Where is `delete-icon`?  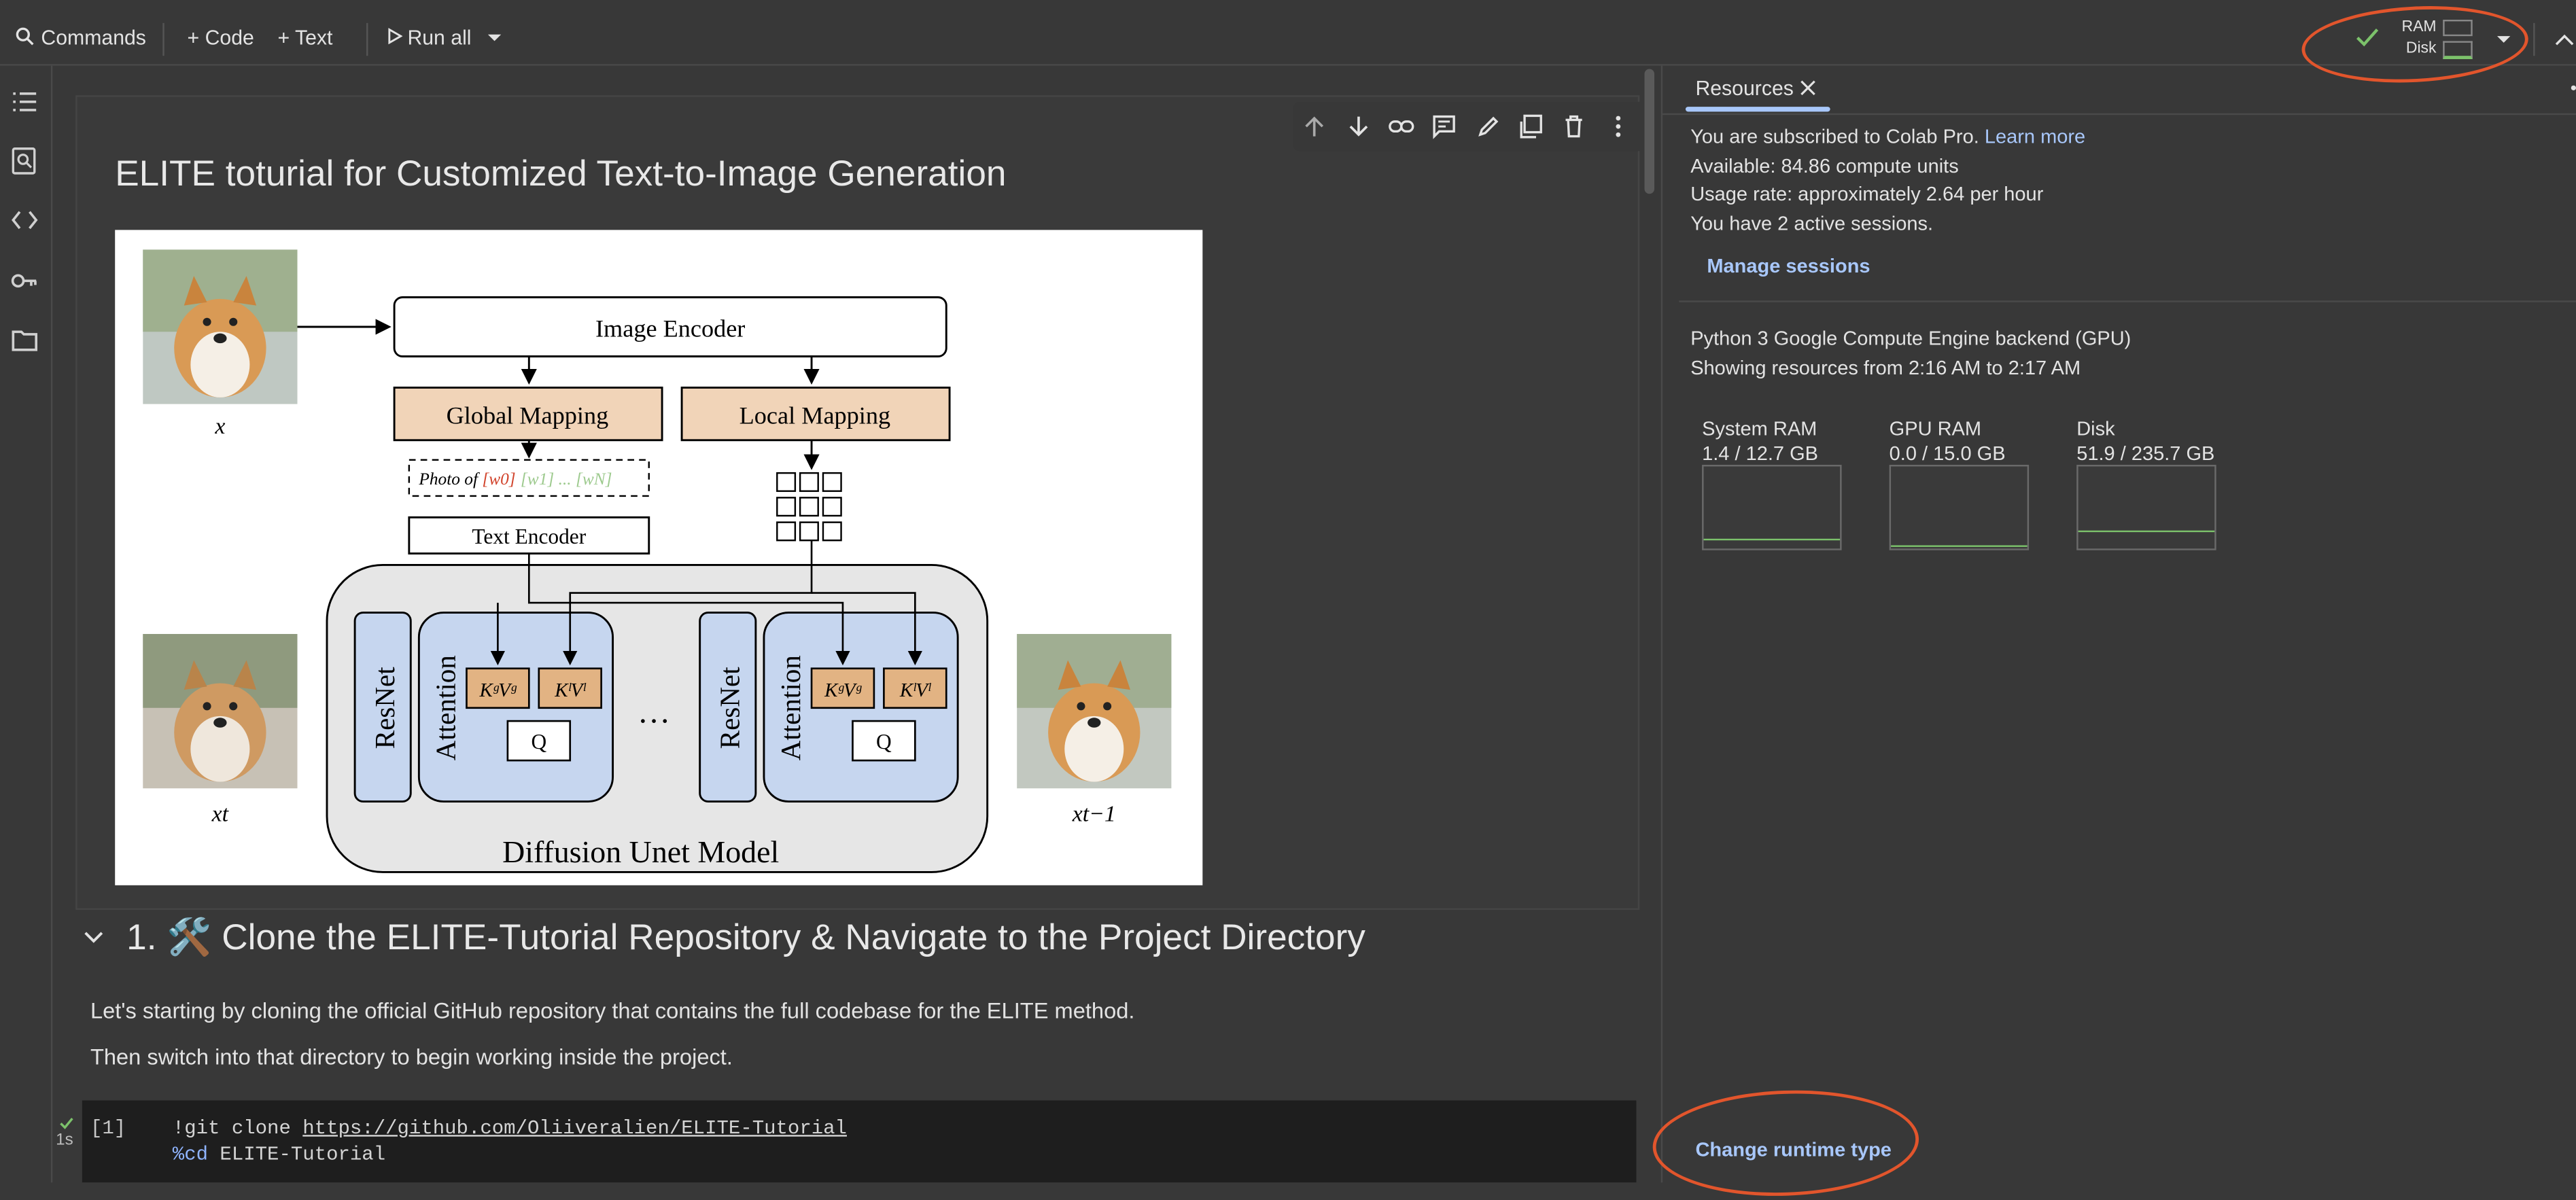 delete-icon is located at coordinates (1574, 126).